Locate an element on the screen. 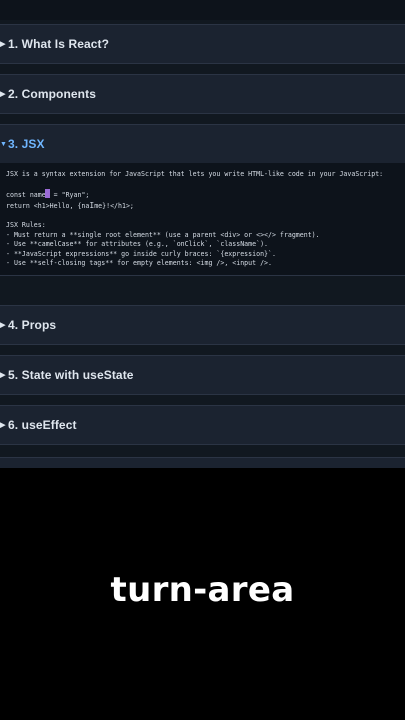 Image resolution: width=405 pixels, height=720 pixels. rules-title: JSX Rules: is located at coordinates (26, 224).